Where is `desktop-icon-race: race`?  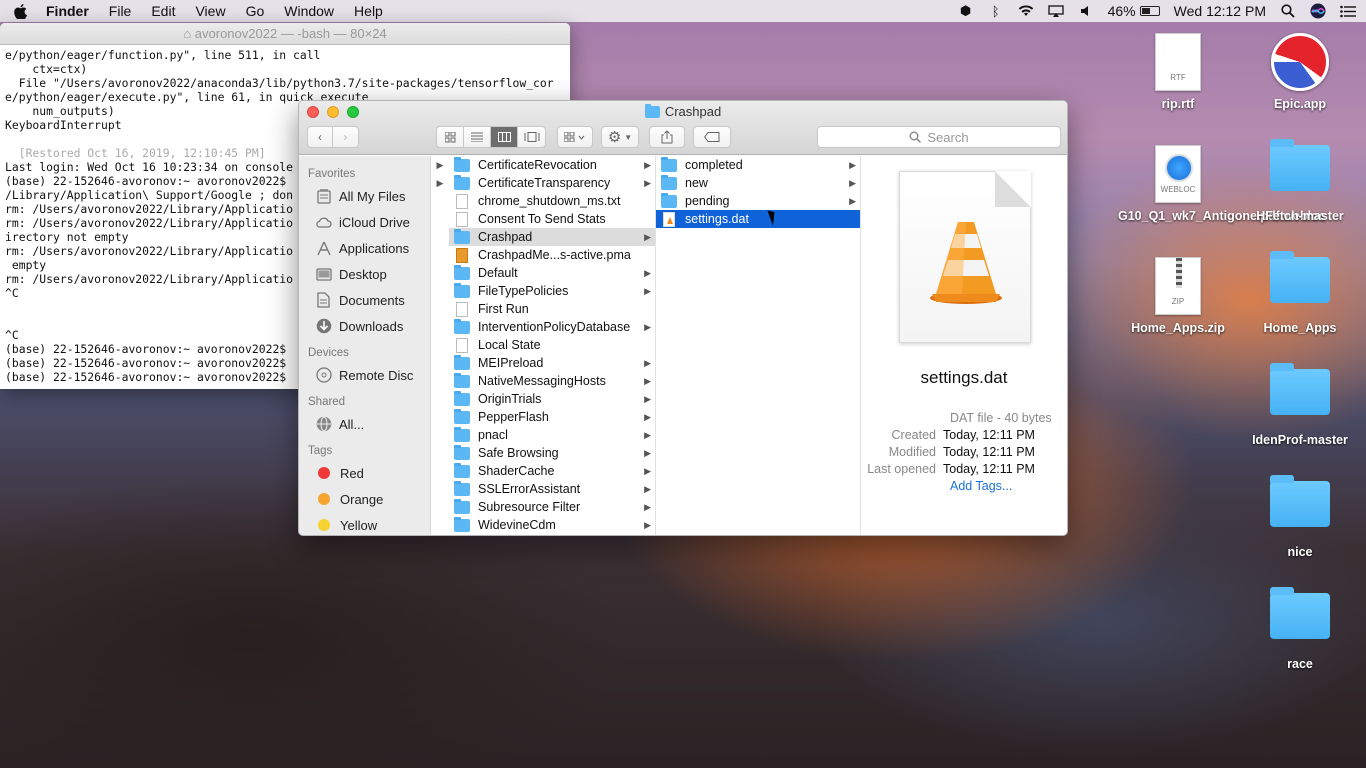
desktop-icon-race: race is located at coordinates (1300, 629).